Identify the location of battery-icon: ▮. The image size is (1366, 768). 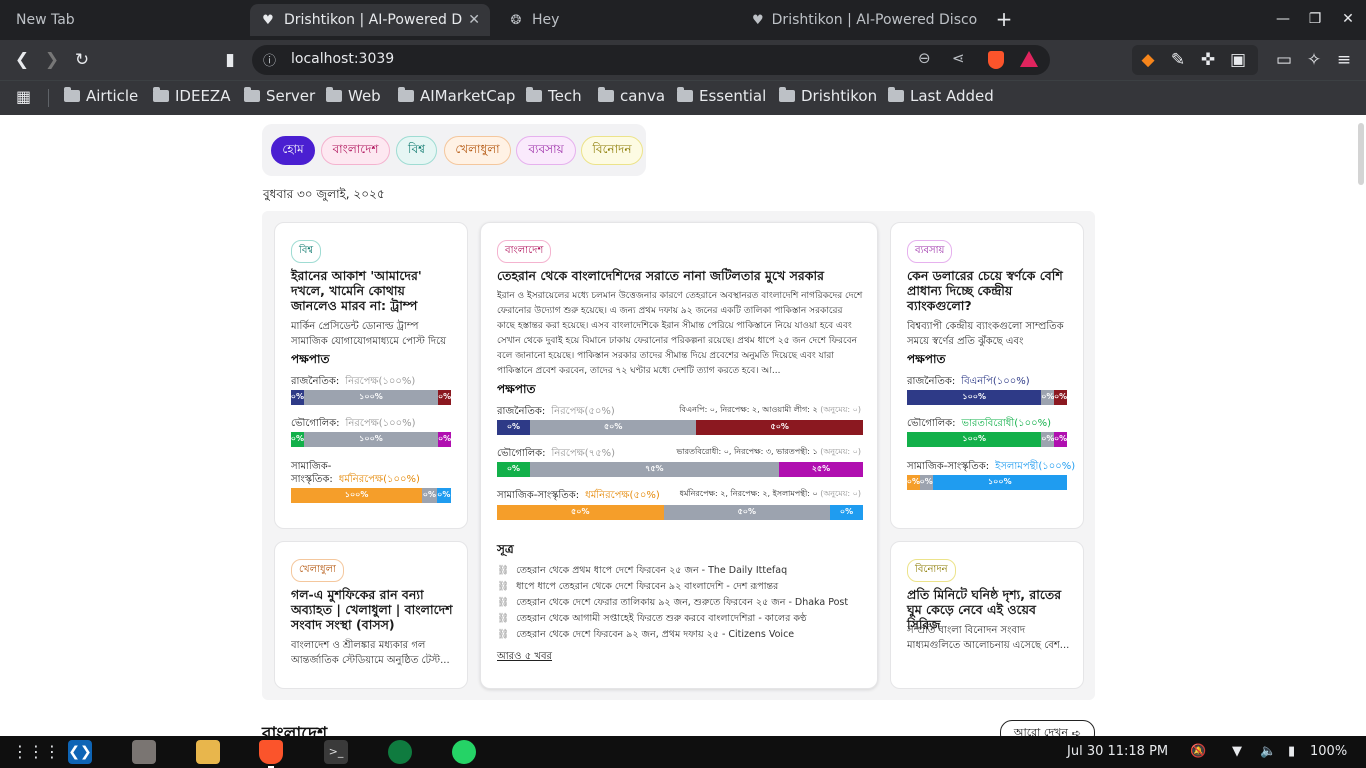
(1291, 751).